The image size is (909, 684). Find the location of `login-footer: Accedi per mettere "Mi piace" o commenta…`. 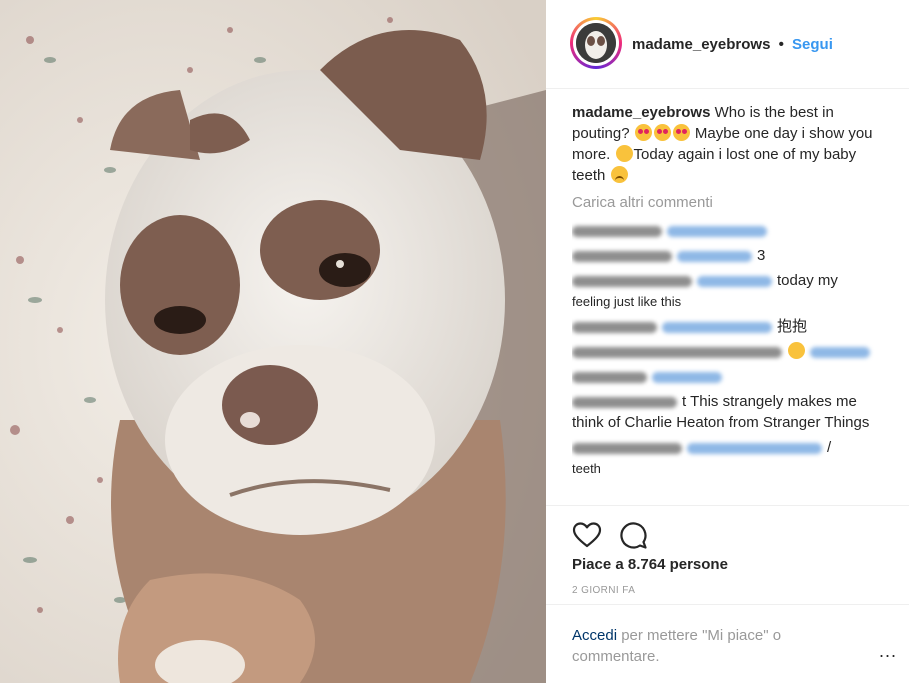

login-footer: Accedi per mettere "Mi piace" o commenta… is located at coordinates (727, 644).